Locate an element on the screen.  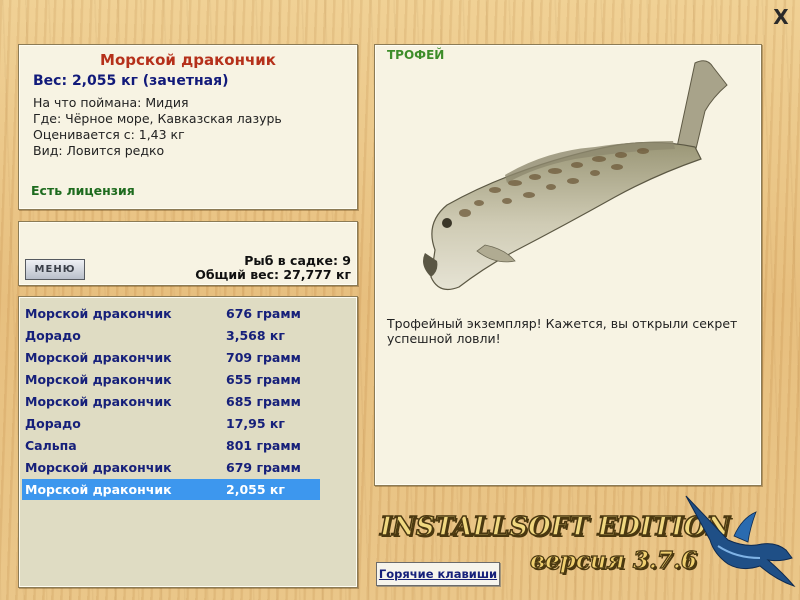
bait-line: На что поймана: Мидия is located at coordinates (111, 102).